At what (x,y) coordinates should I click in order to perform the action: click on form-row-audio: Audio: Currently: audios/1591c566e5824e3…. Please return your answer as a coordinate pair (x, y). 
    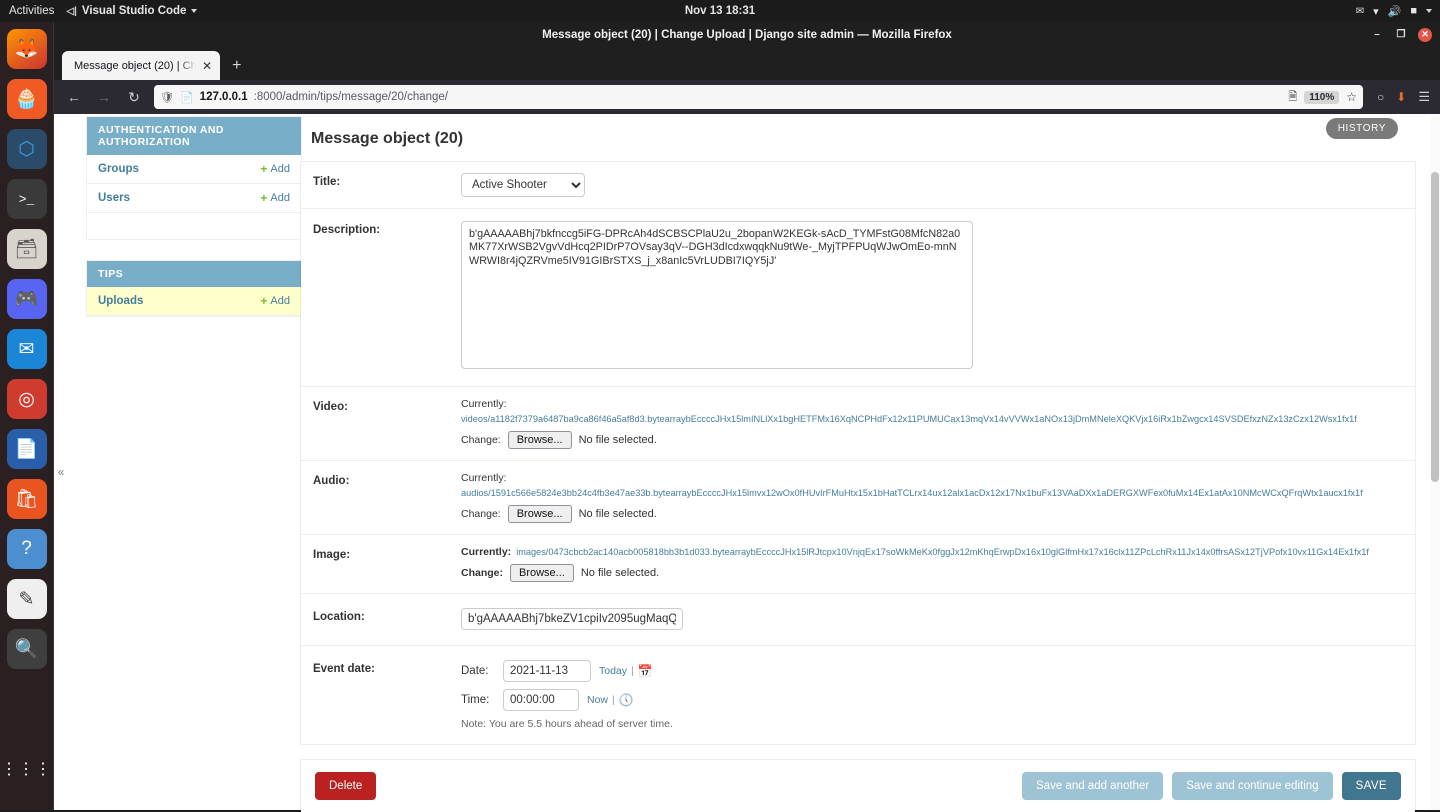
    Looking at the image, I should click on (858, 498).